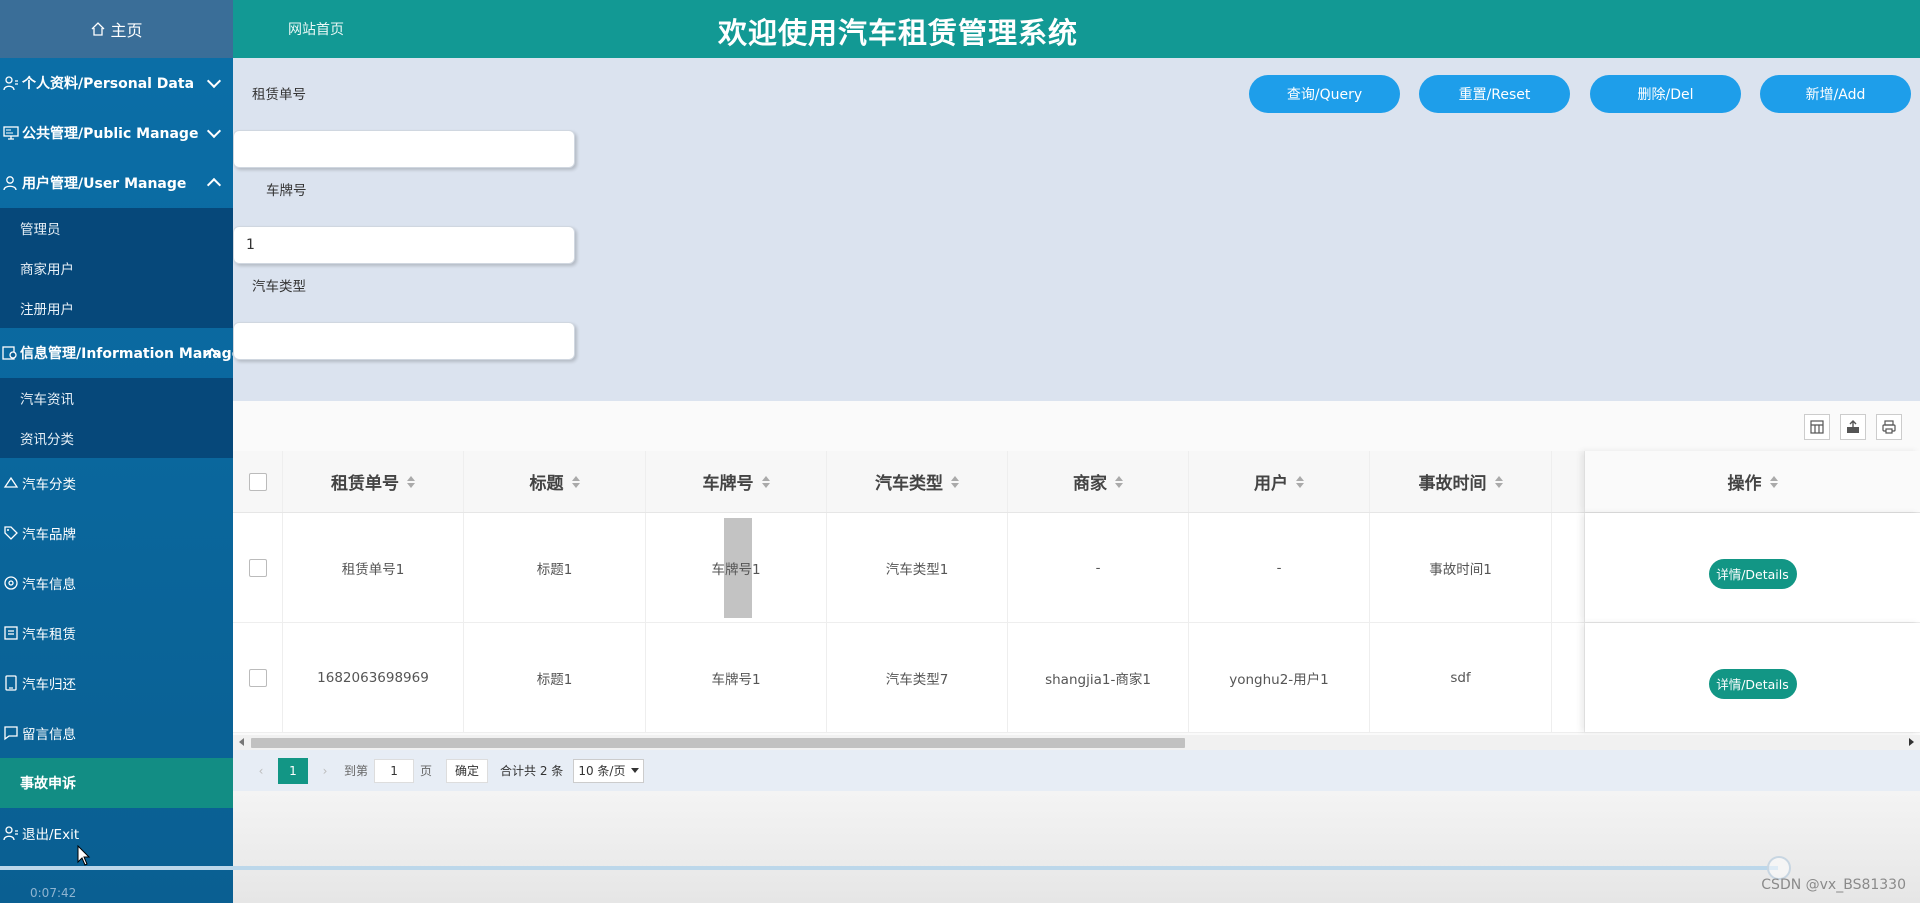  What do you see at coordinates (11, 133) in the screenshot?
I see `monitor-icon` at bounding box center [11, 133].